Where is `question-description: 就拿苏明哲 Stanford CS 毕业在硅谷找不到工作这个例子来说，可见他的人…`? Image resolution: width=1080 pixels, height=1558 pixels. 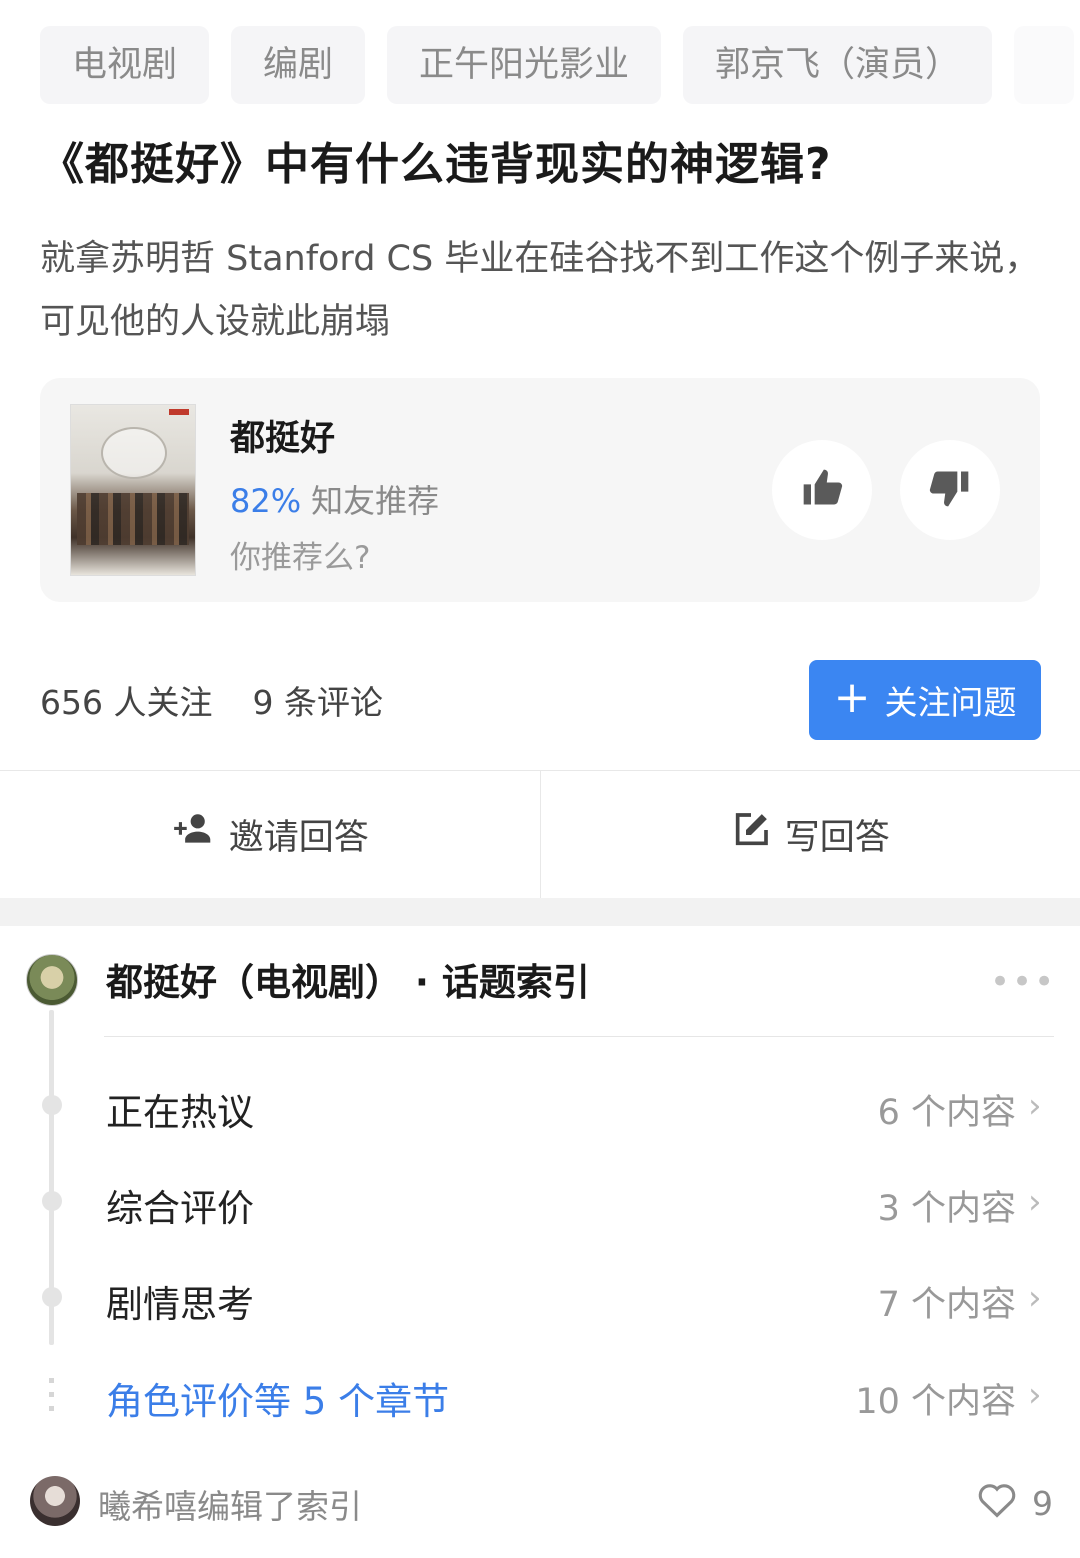 question-description: 就拿苏明哲 Stanford CS 毕业在硅谷找不到工作这个例子来说，可见他的人… is located at coordinates (540, 291).